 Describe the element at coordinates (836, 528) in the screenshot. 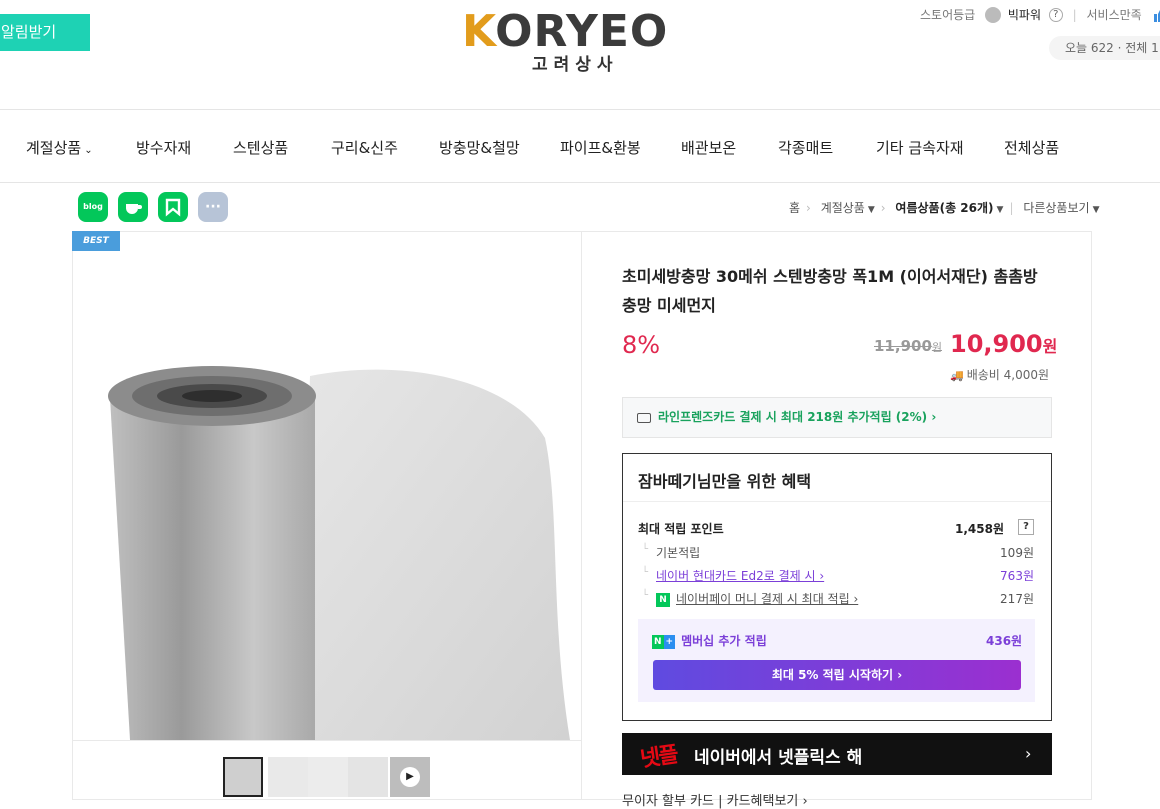

I see `max-points-row: 최대 적립 포인트 1,458원 ?` at that location.